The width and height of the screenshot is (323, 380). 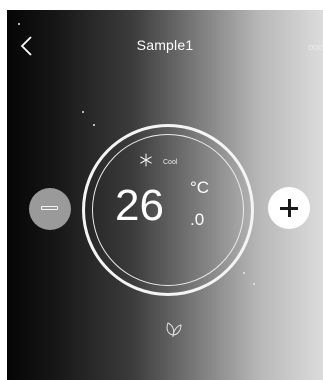 I want to click on mode-label: Cool, so click(x=170, y=162).